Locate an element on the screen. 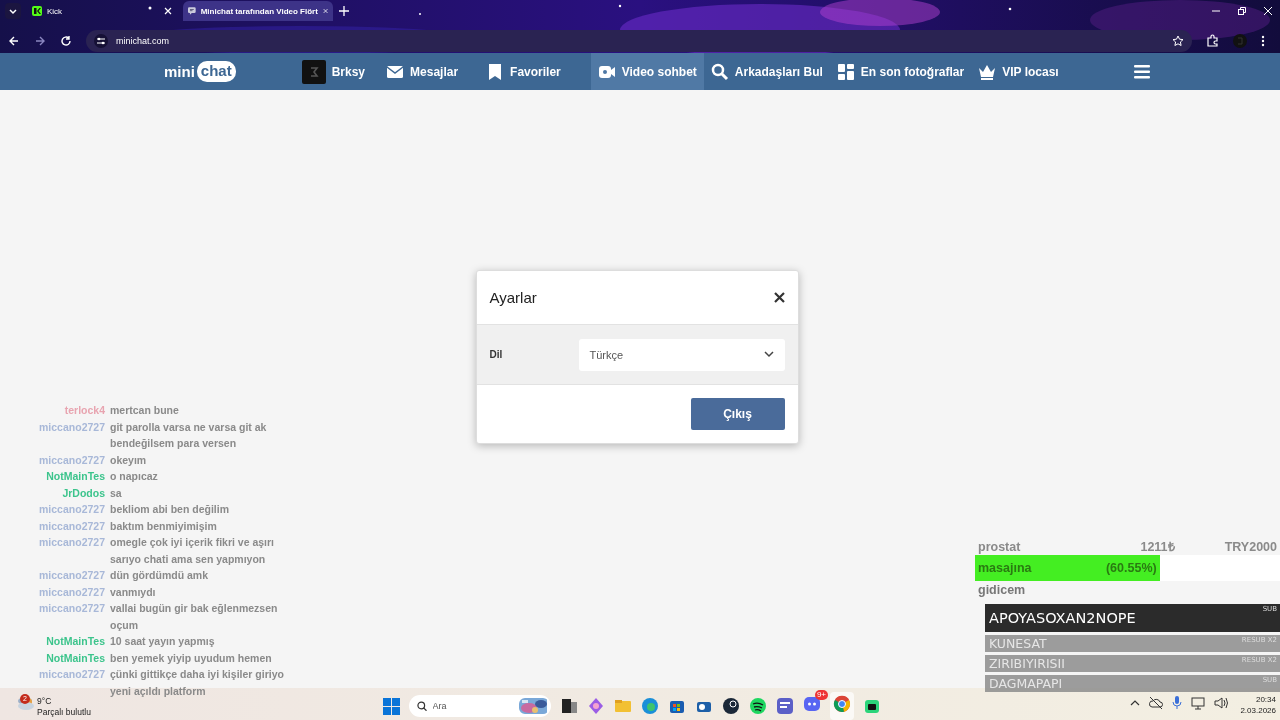 Image resolution: width=1280 pixels, height=720 pixels. chat-message: baktım benmiyimişim is located at coordinates (164, 526).